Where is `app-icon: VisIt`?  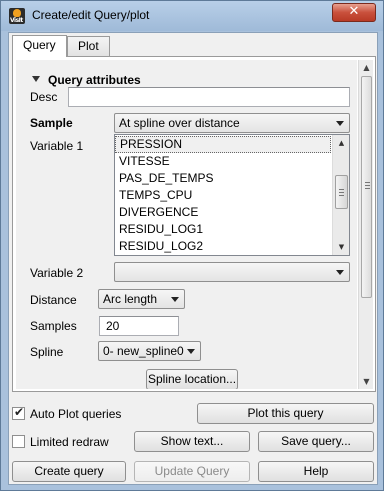
app-icon: VisIt is located at coordinates (17, 16).